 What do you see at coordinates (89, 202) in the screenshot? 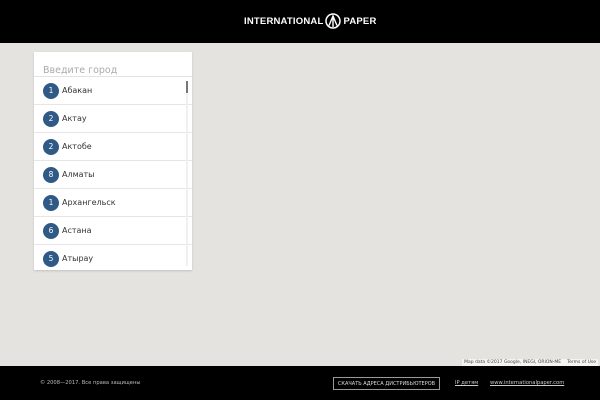
I see `city-name: Архангельск` at bounding box center [89, 202].